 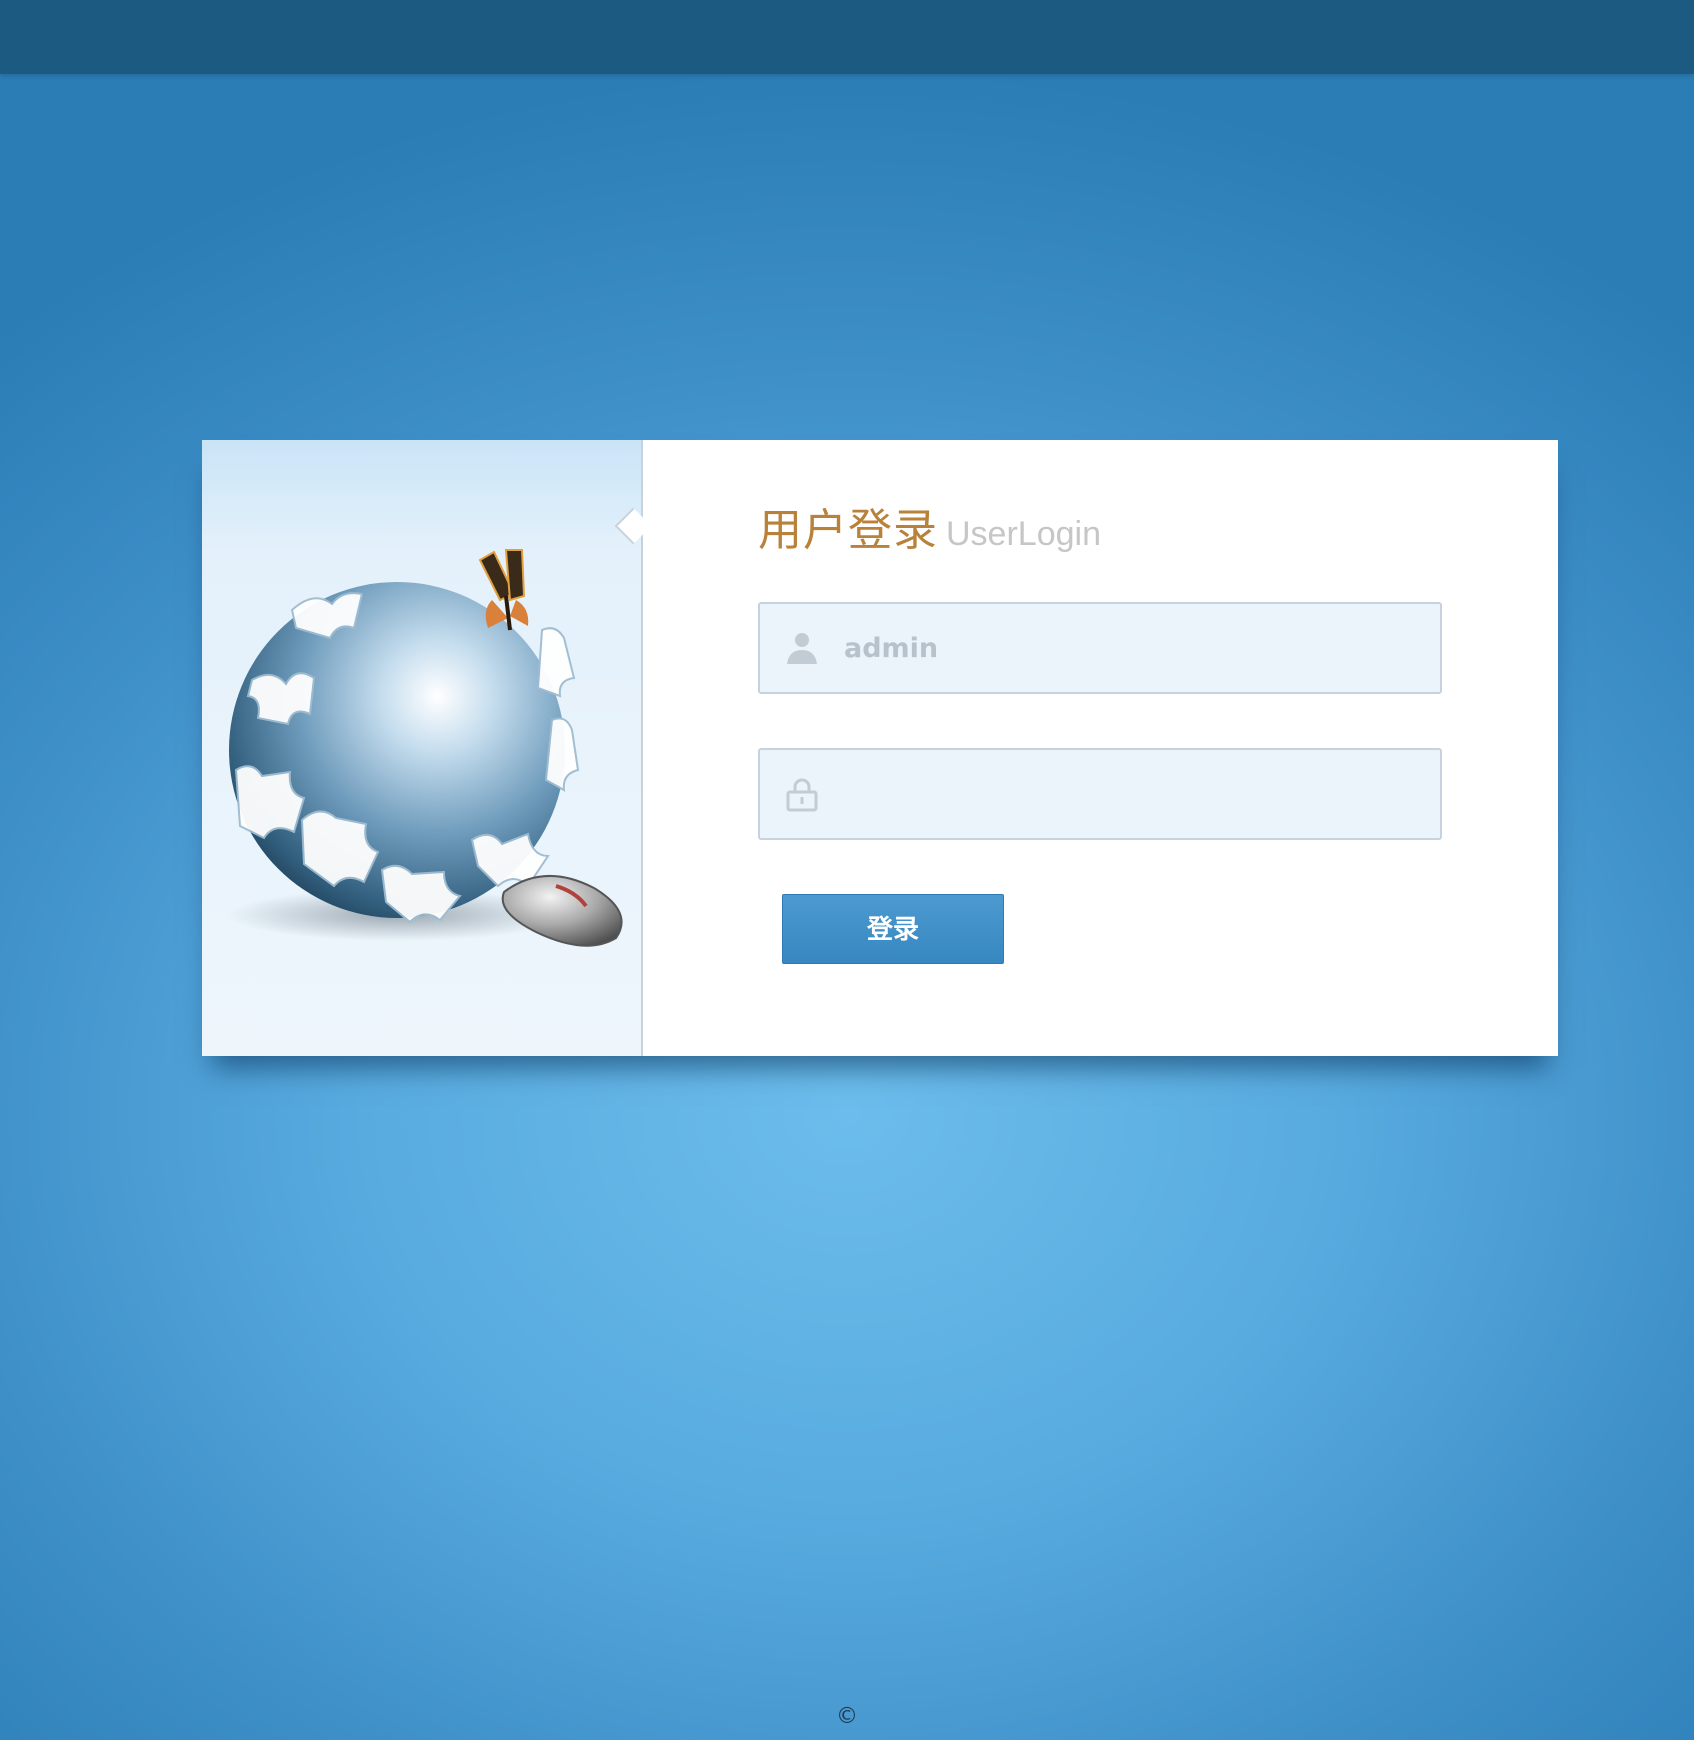 What do you see at coordinates (425, 748) in the screenshot?
I see `puzzle-globe-icon` at bounding box center [425, 748].